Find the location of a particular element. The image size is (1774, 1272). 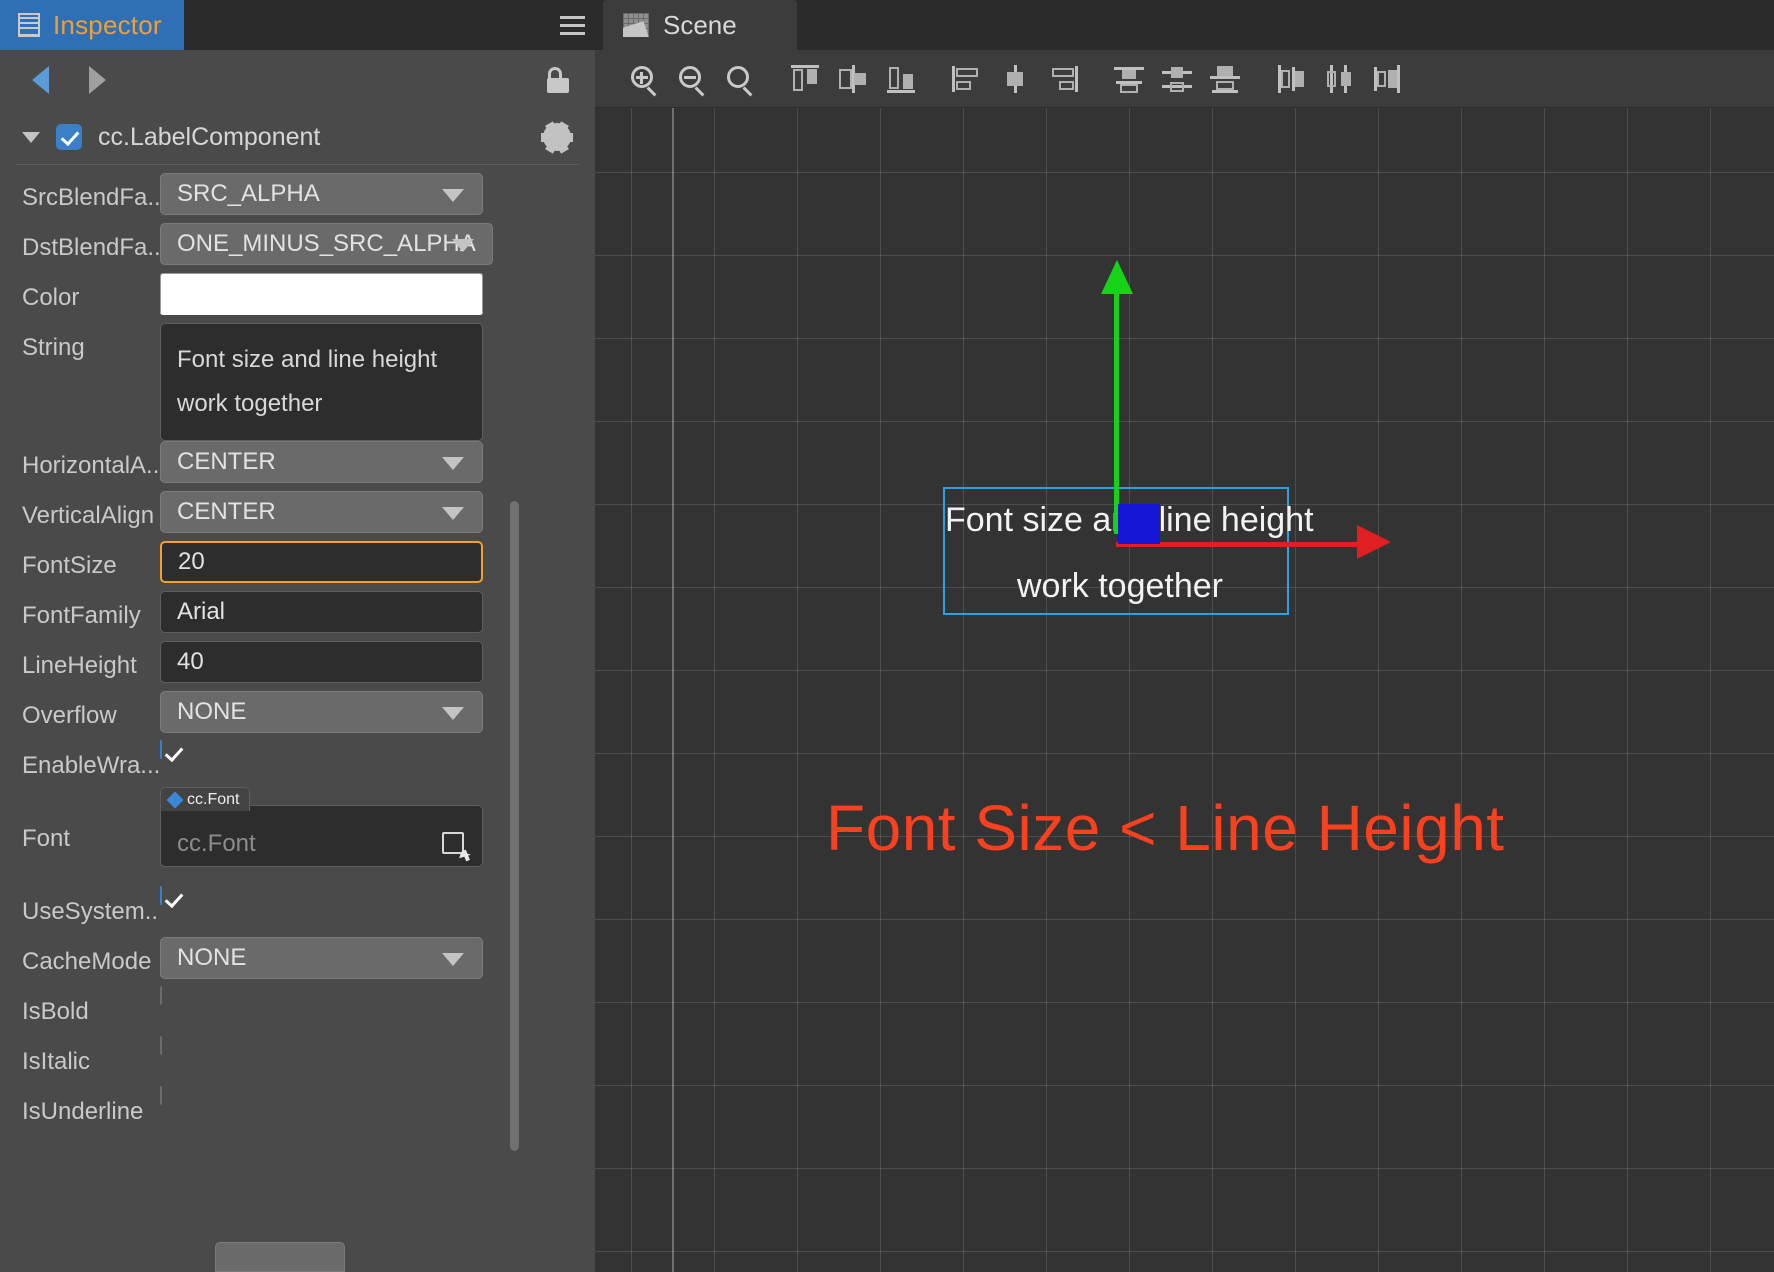

scene-tabbar: Scene is located at coordinates (1184, 25).